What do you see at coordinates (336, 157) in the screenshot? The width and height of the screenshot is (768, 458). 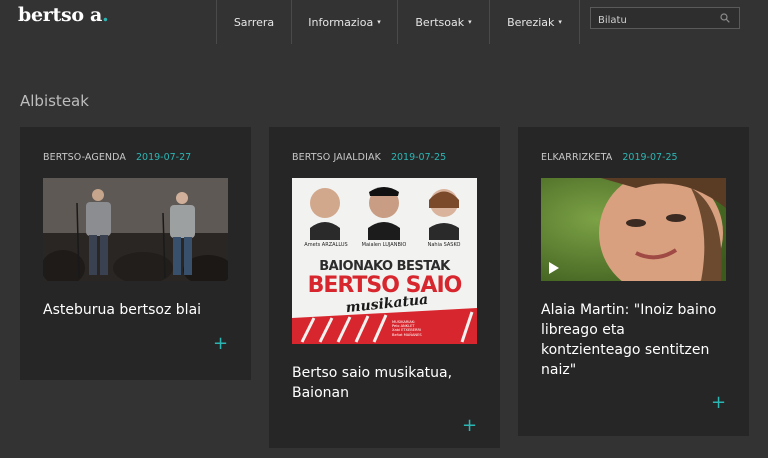 I see `card-category: BERTSO JAIALDIAK` at bounding box center [336, 157].